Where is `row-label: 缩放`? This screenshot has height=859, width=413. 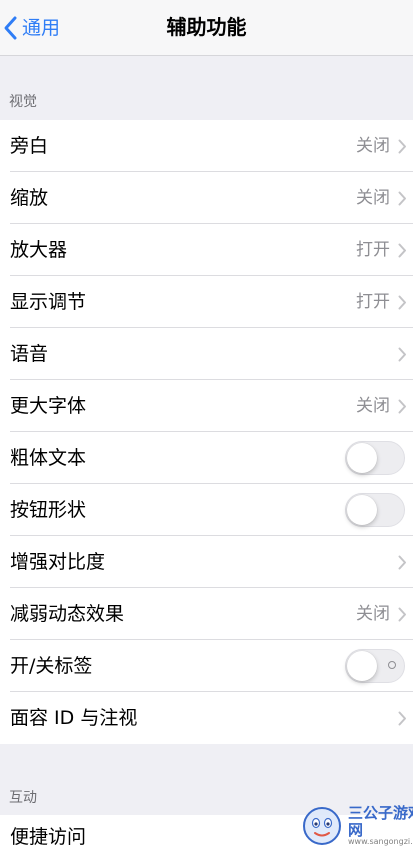 row-label: 缩放 is located at coordinates (29, 197).